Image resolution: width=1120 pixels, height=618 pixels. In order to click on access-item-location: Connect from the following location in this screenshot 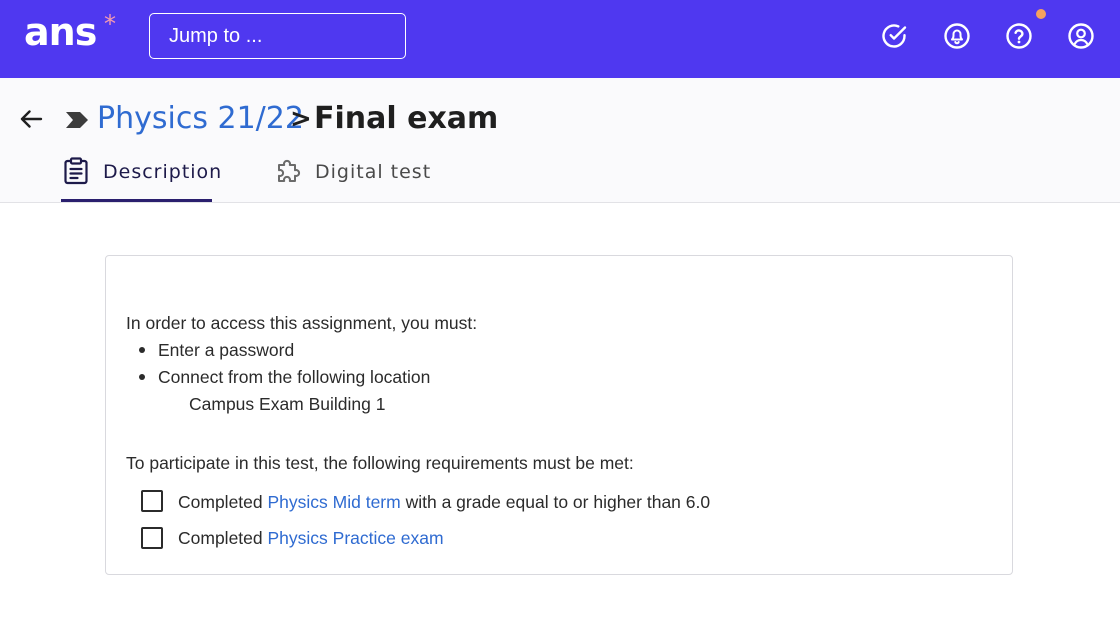, I will do `click(294, 377)`.